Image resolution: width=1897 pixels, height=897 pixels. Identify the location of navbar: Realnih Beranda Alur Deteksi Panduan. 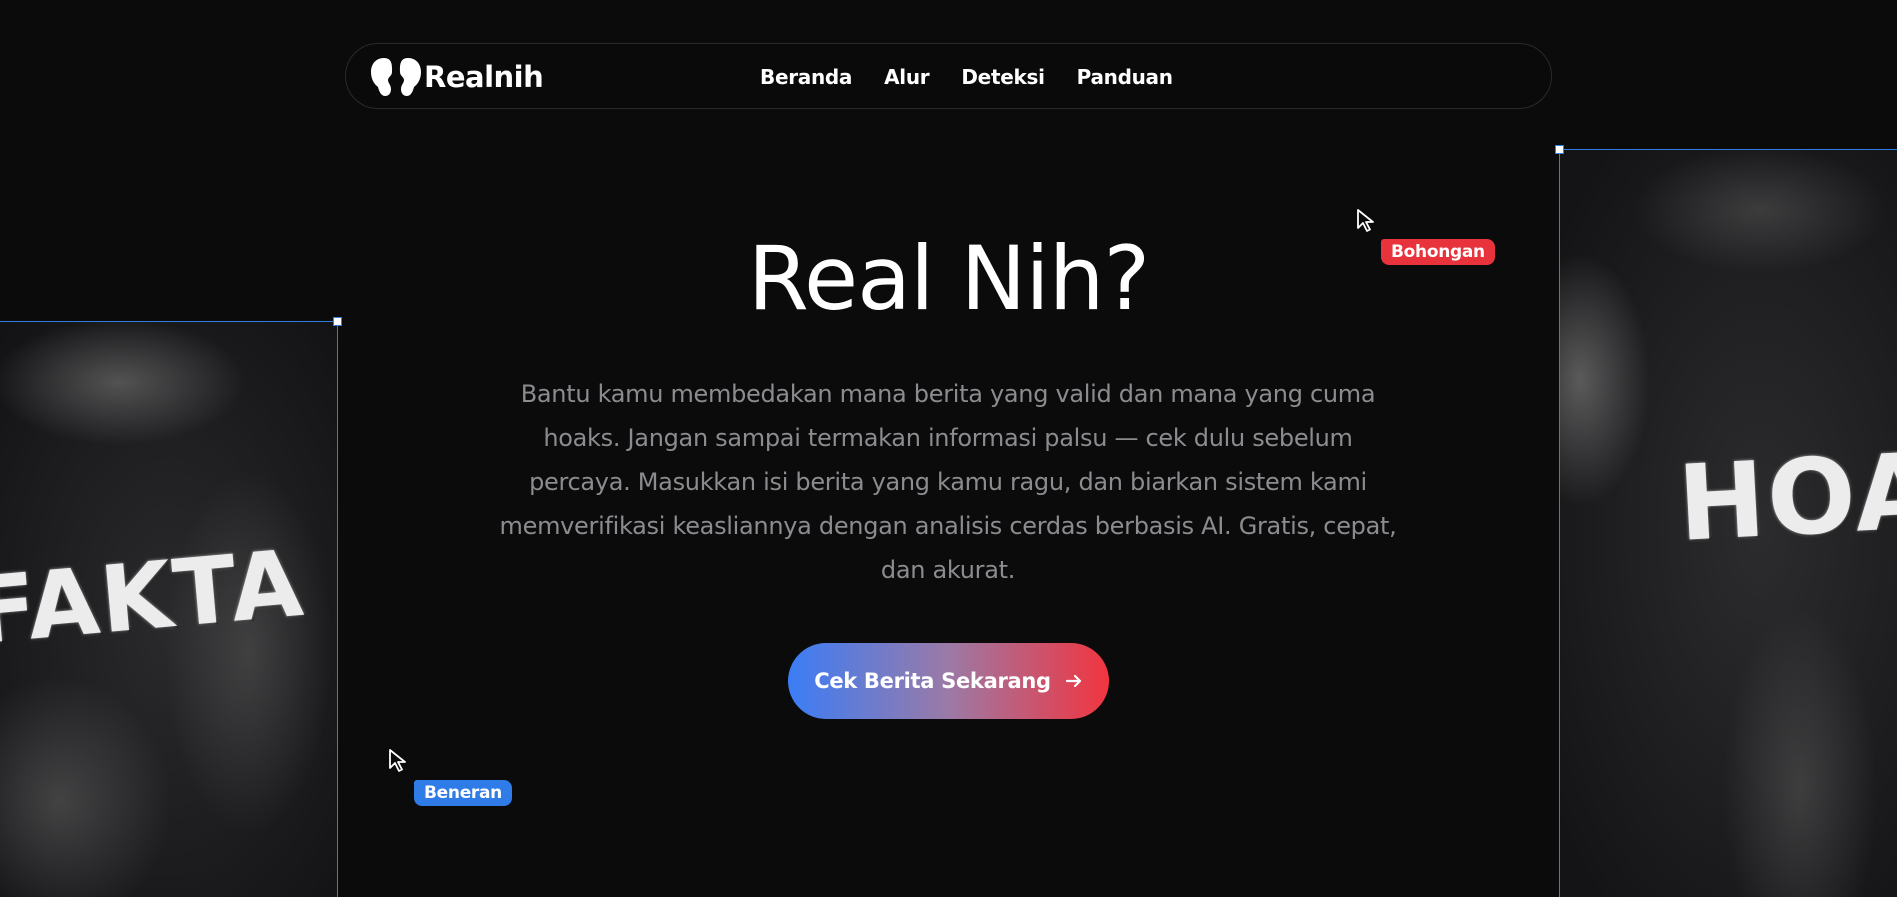
(948, 76).